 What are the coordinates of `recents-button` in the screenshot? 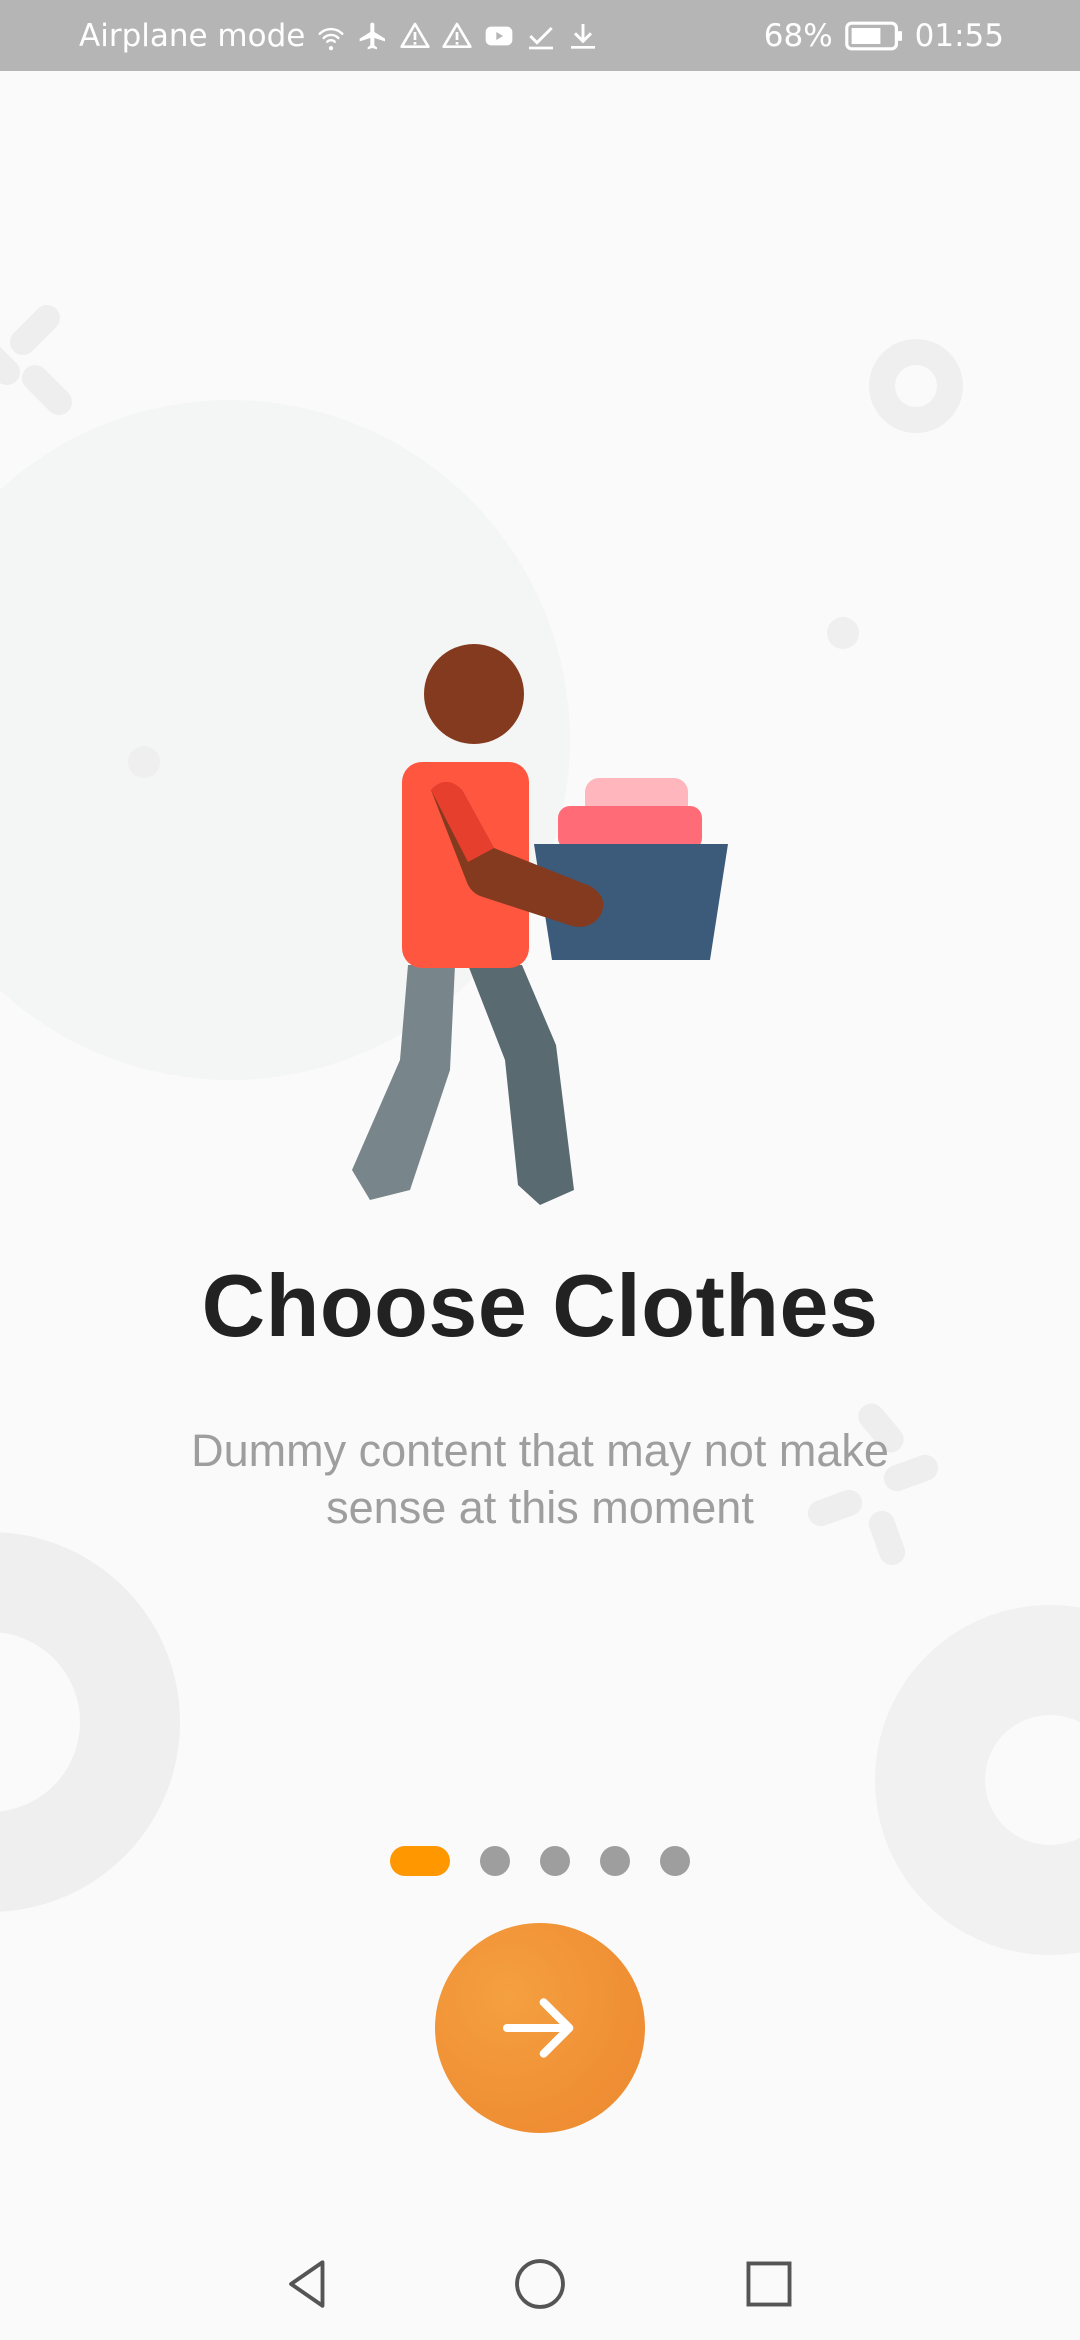 It's located at (769, 2284).